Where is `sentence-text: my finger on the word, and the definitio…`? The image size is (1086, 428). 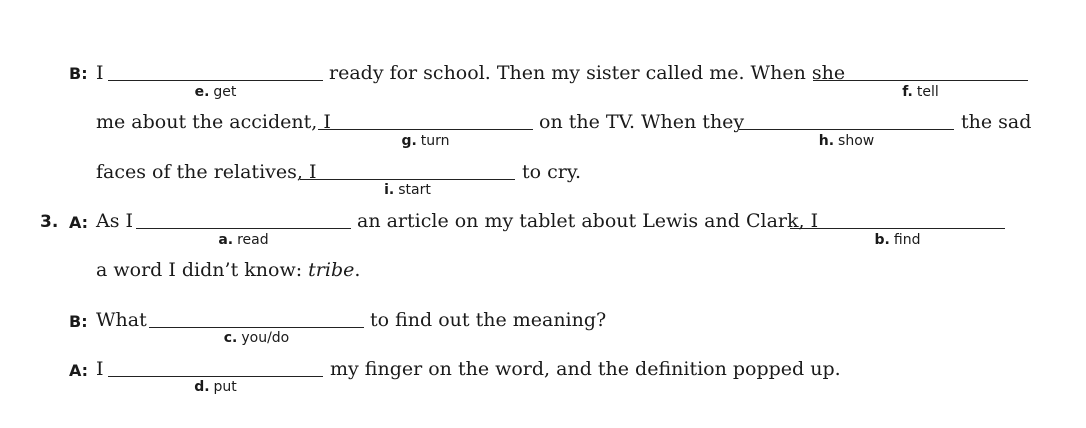 sentence-text: my finger on the word, and the definitio… is located at coordinates (585, 369).